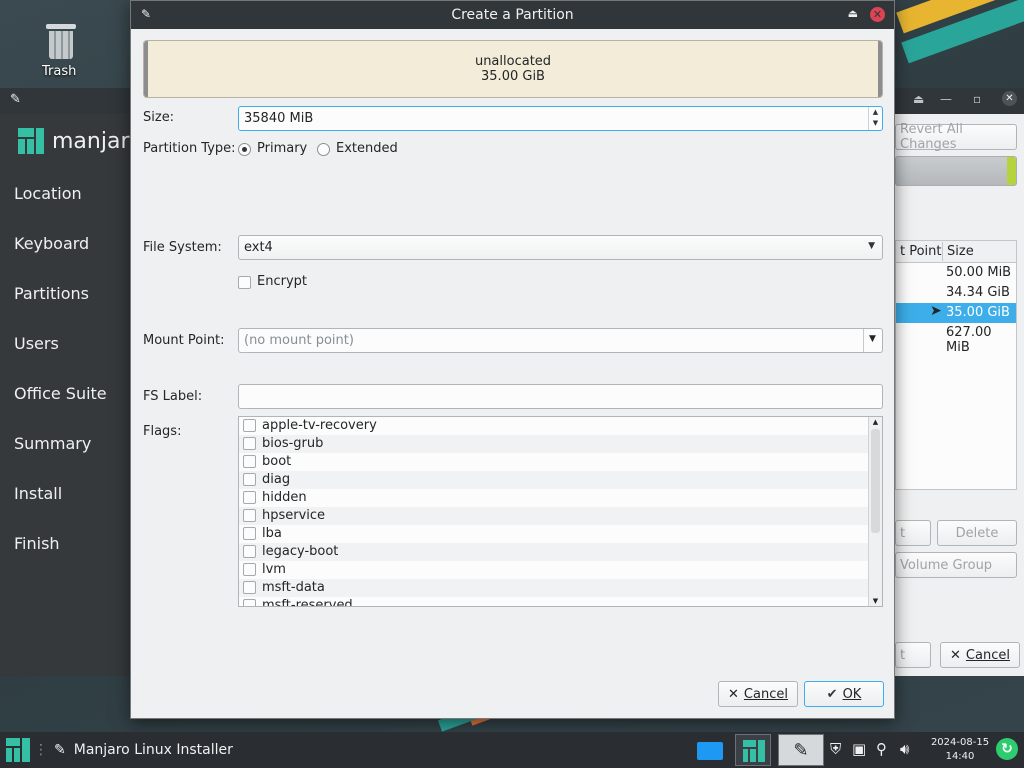 This screenshot has height=768, width=1024. Describe the element at coordinates (560, 396) in the screenshot. I see `fs-label-input` at that location.